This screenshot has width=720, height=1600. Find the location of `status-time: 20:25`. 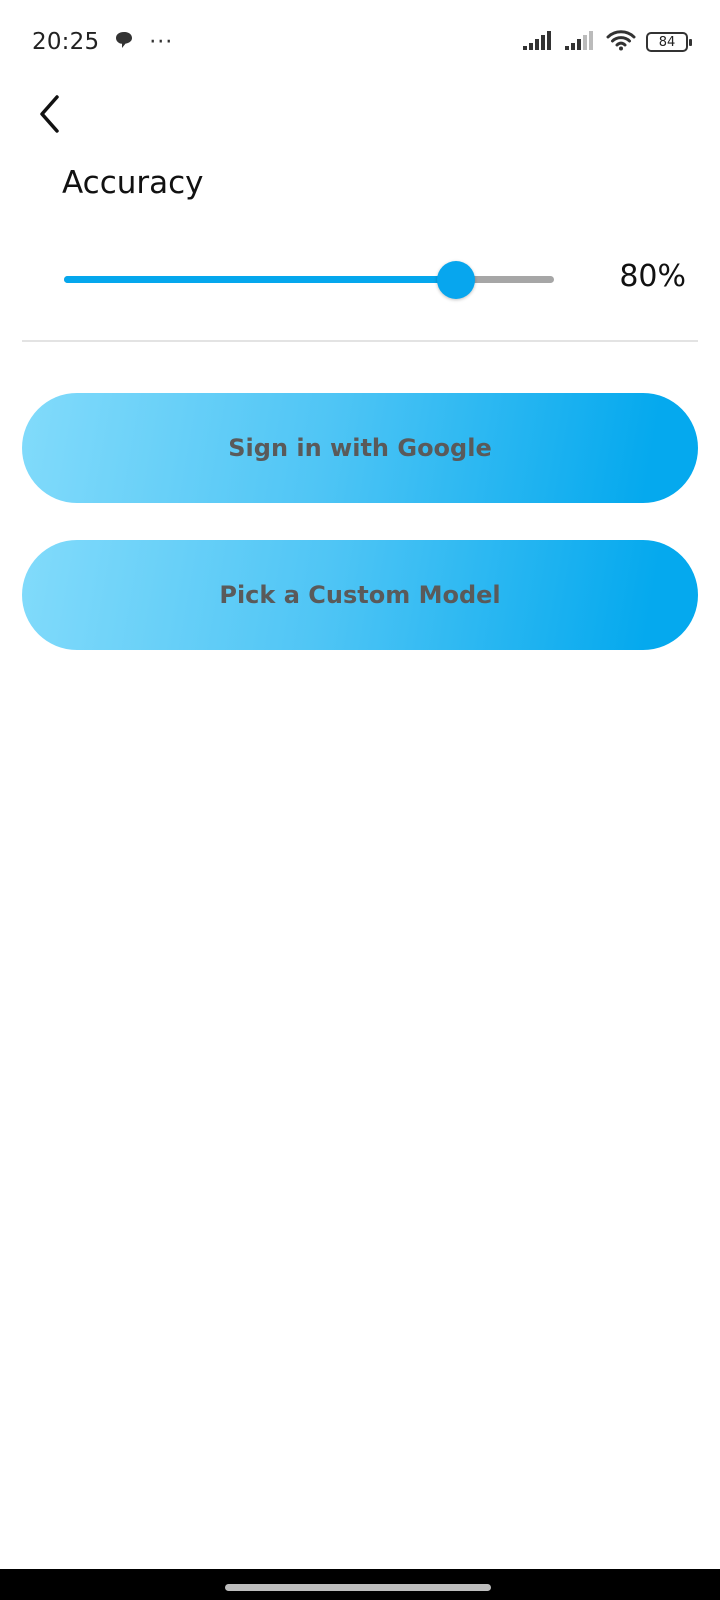

status-time: 20:25 is located at coordinates (66, 42).